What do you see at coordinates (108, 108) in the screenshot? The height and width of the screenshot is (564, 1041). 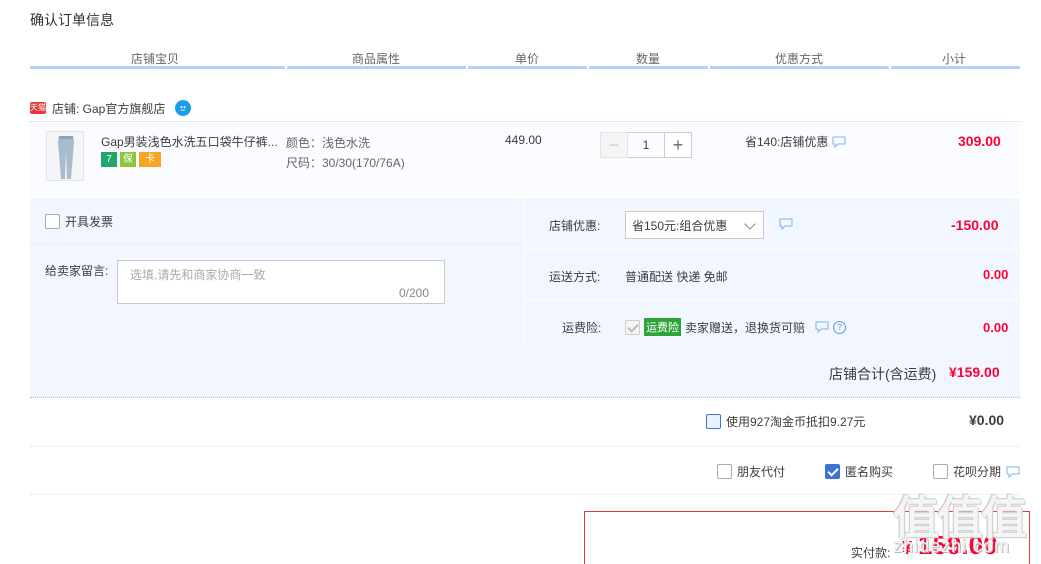 I see `shop-name-link: 店铺: Gap官方旗舰店` at bounding box center [108, 108].